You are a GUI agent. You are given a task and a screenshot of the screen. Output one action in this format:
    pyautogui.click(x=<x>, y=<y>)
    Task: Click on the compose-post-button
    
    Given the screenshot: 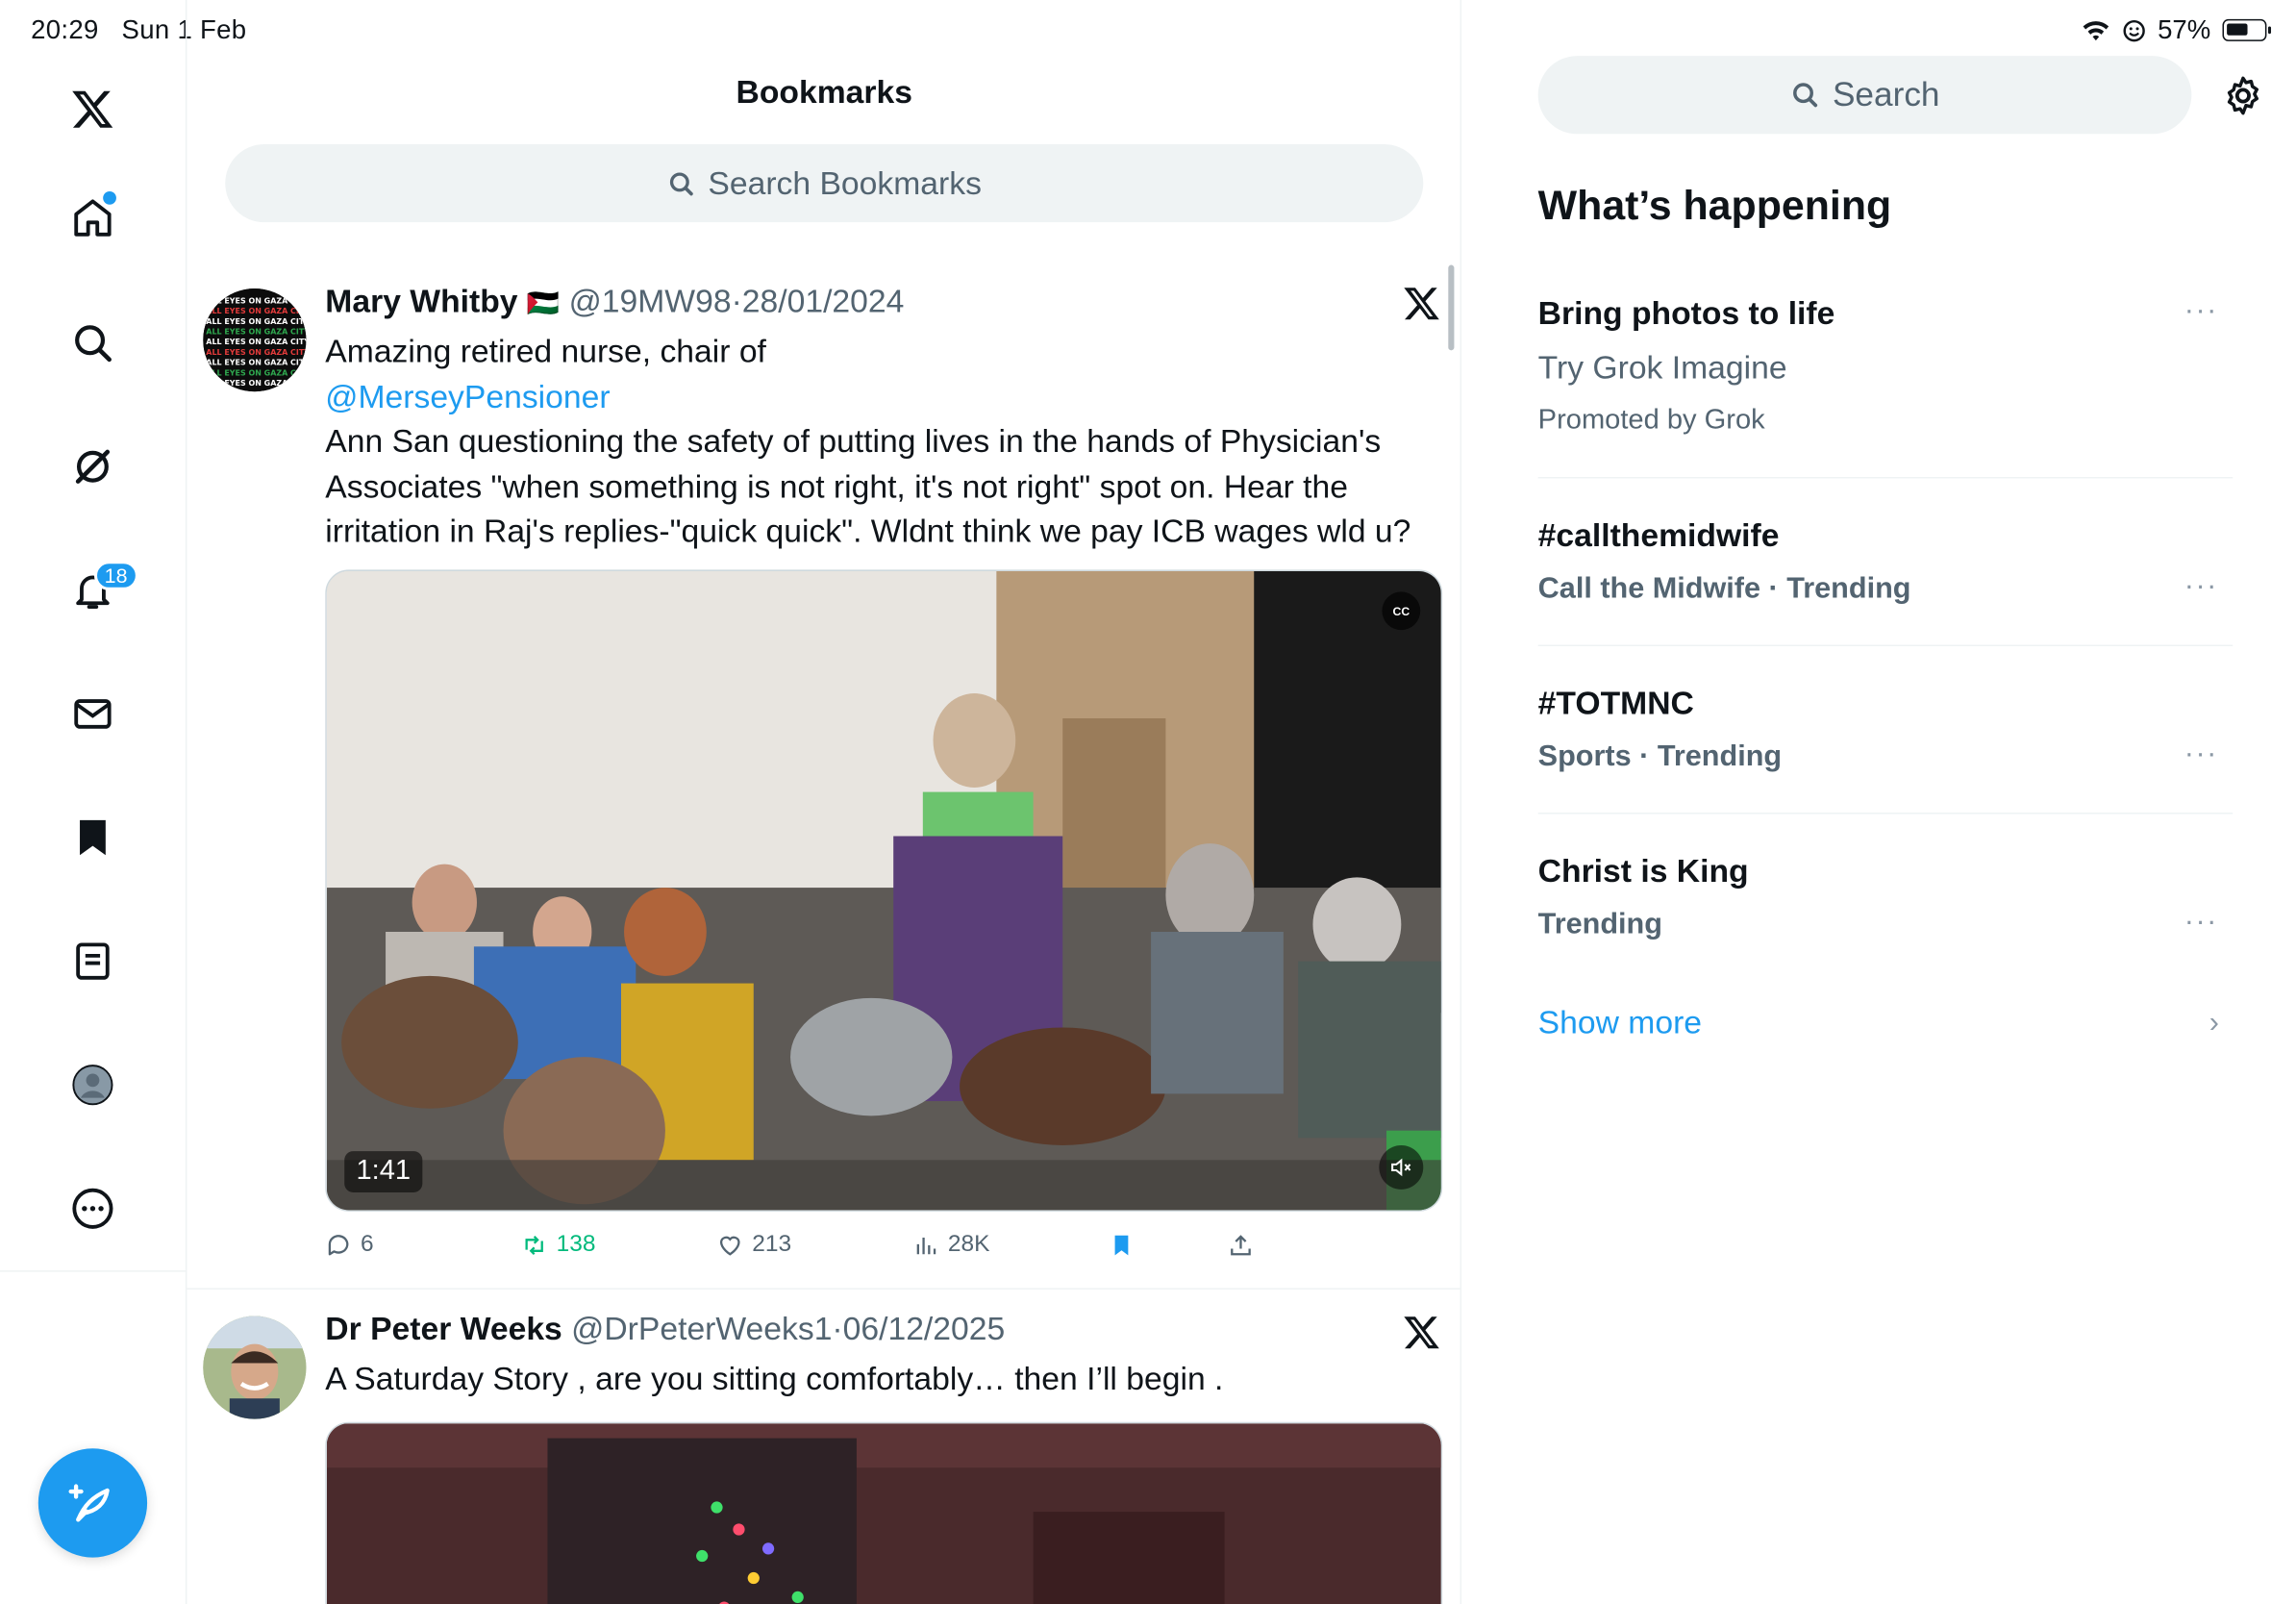 What is the action you would take?
    pyautogui.click(x=92, y=1503)
    